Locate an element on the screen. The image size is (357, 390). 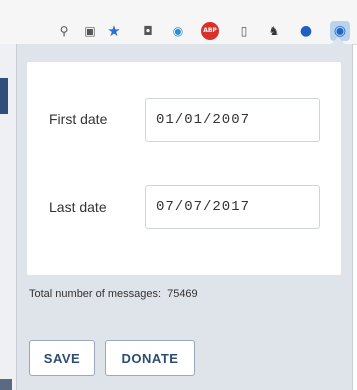
evernote-icon: ♞ is located at coordinates (274, 31).